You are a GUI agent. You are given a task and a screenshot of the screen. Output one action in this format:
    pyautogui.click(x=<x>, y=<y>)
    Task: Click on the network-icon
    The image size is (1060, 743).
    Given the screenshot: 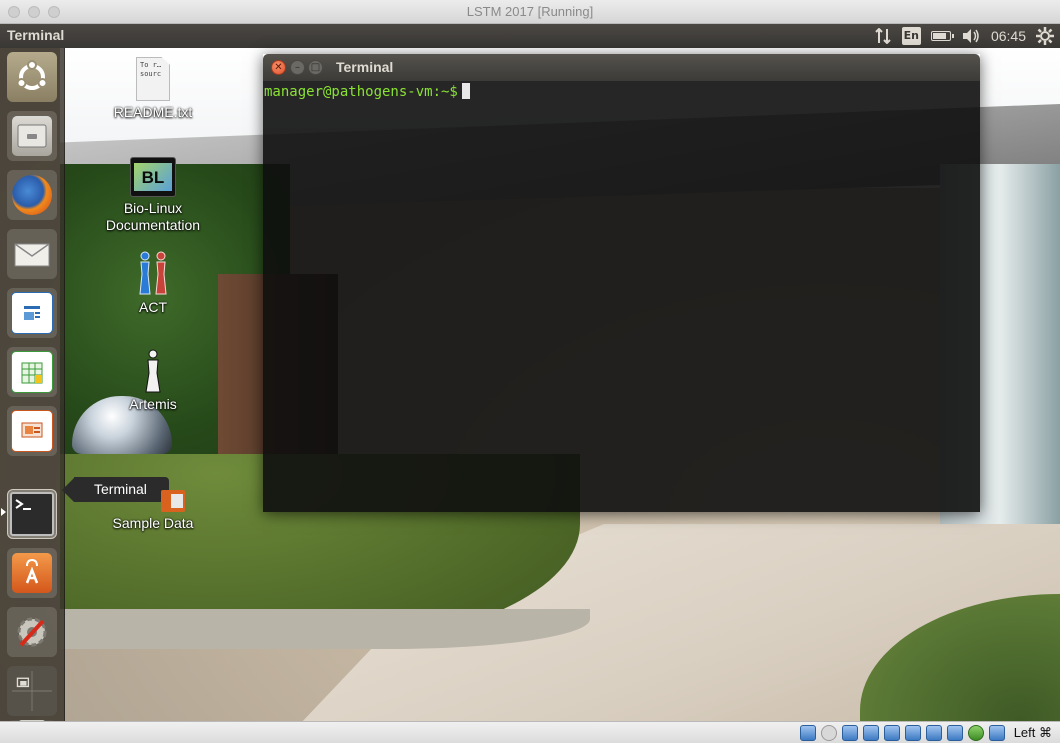 What is the action you would take?
    pyautogui.click(x=849, y=733)
    